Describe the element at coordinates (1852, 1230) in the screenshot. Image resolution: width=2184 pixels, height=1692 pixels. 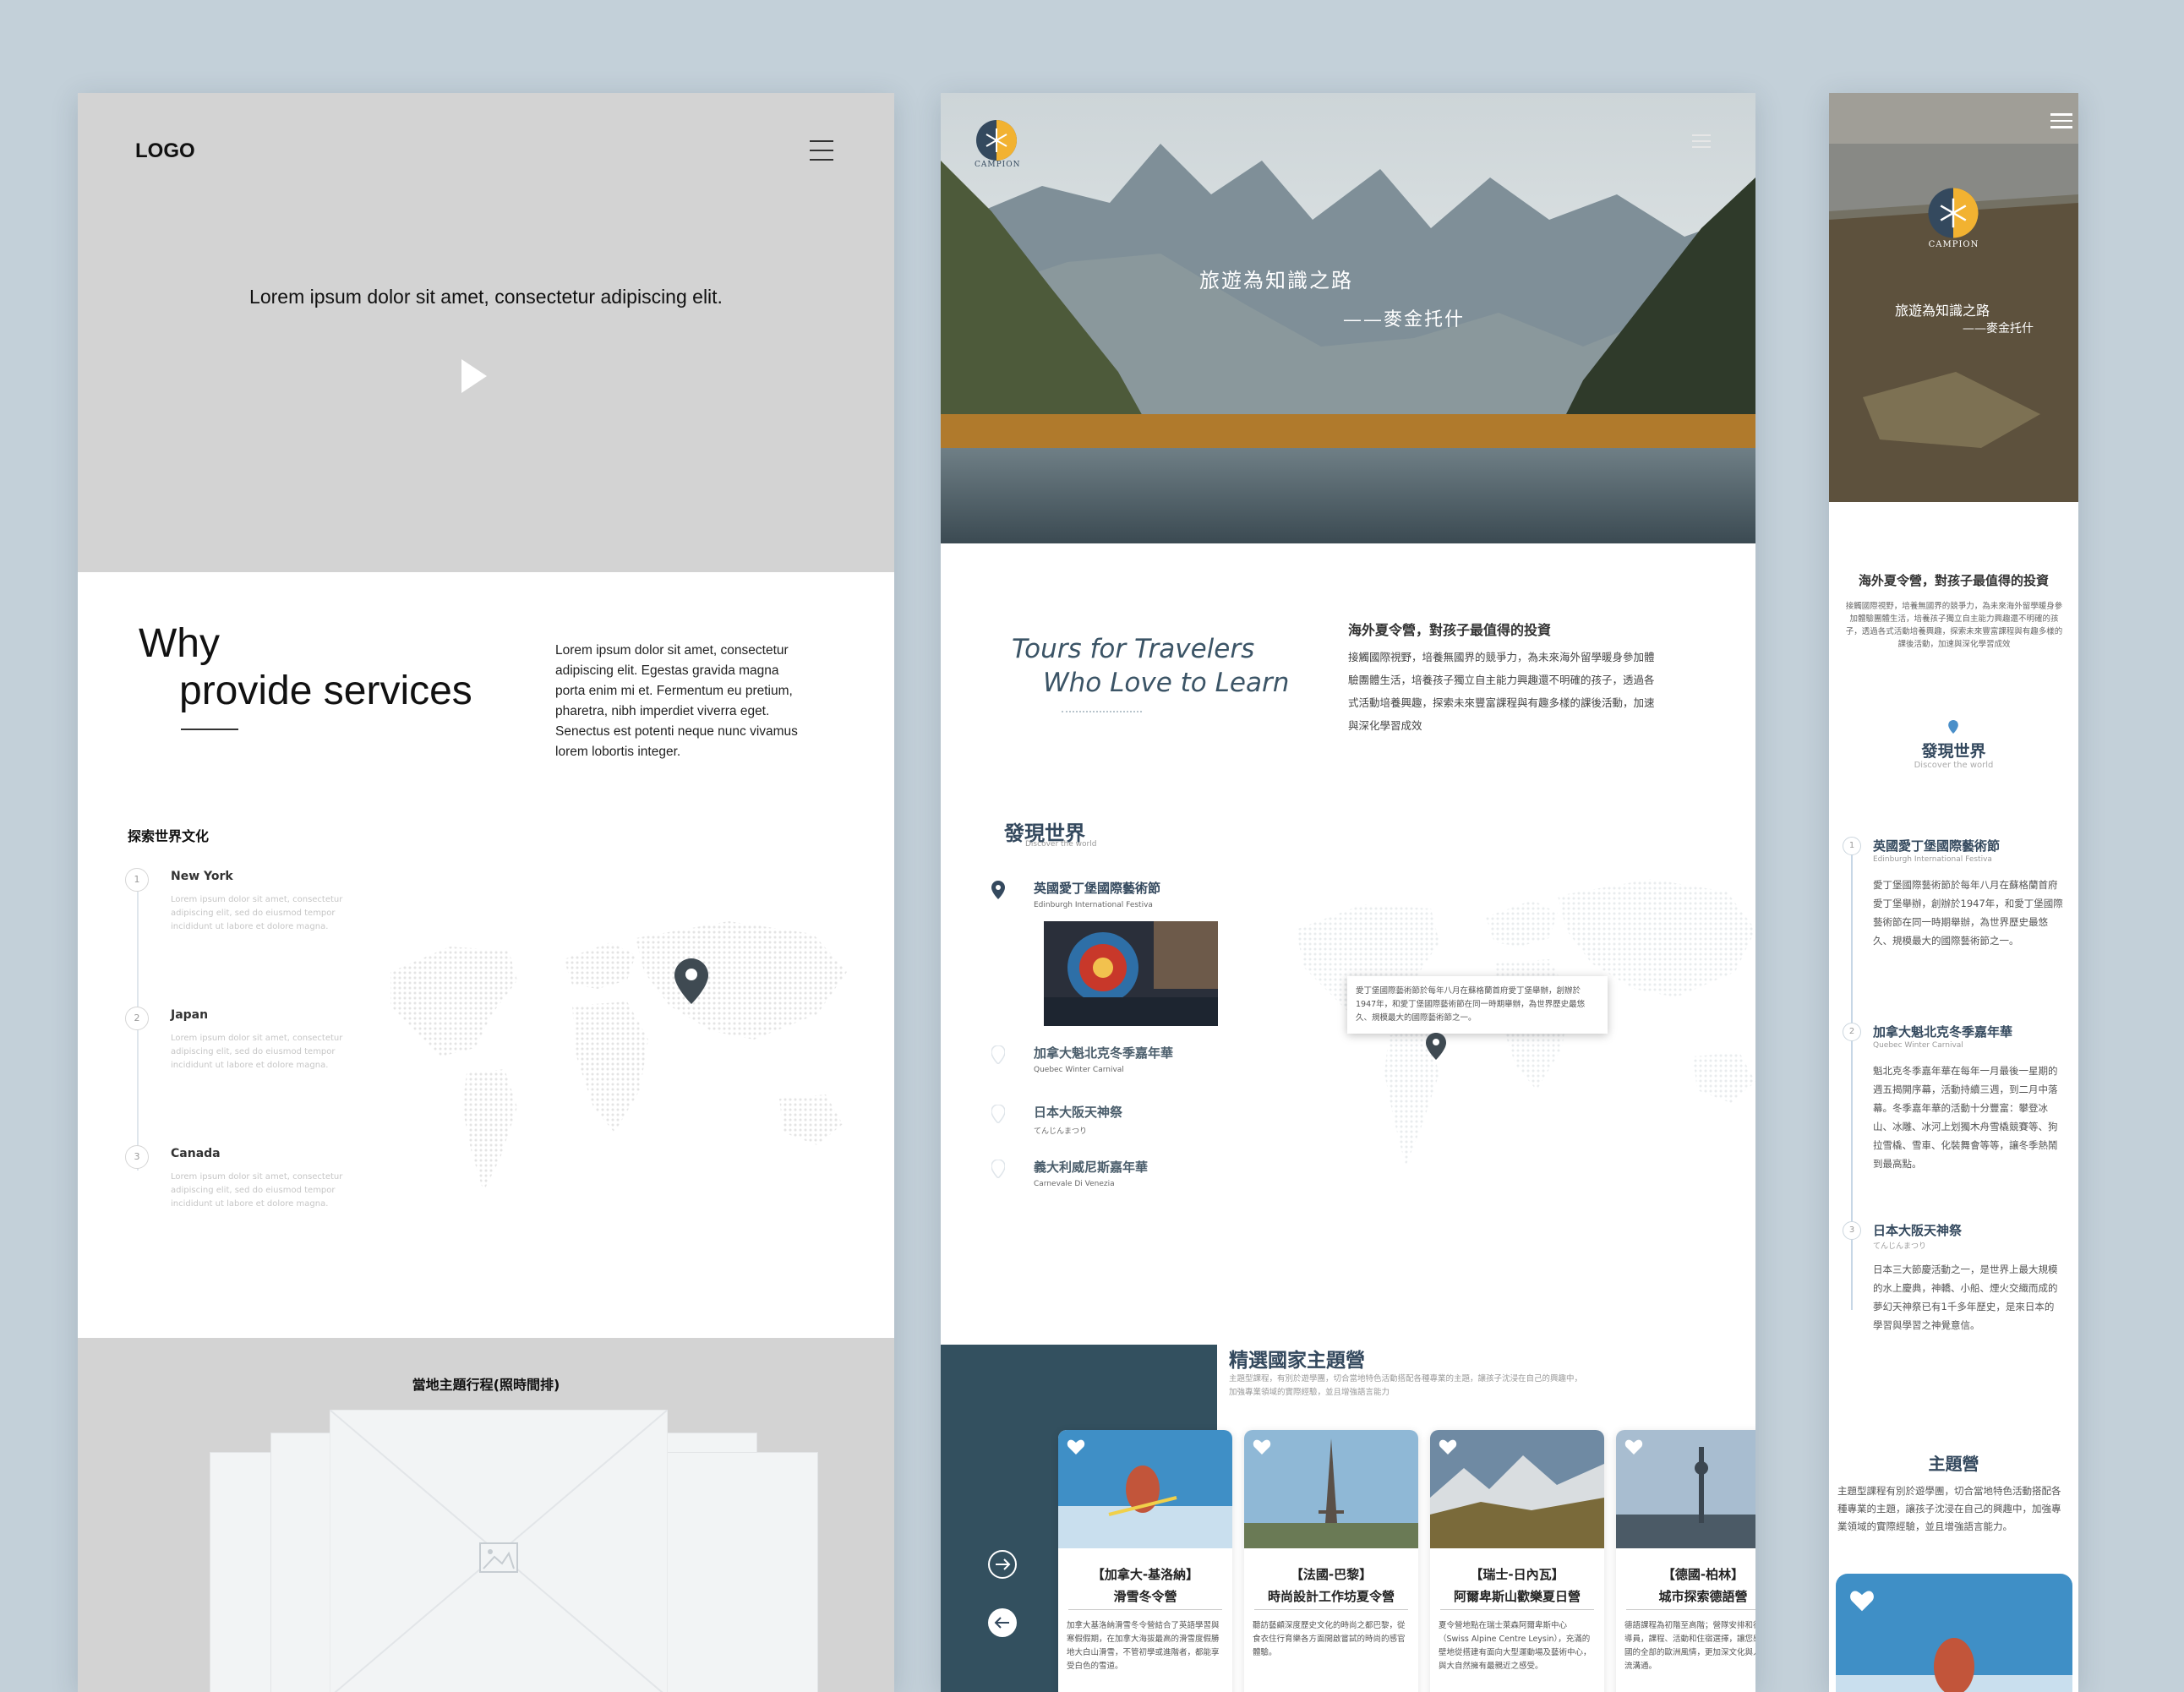
I see `event-number: 3` at that location.